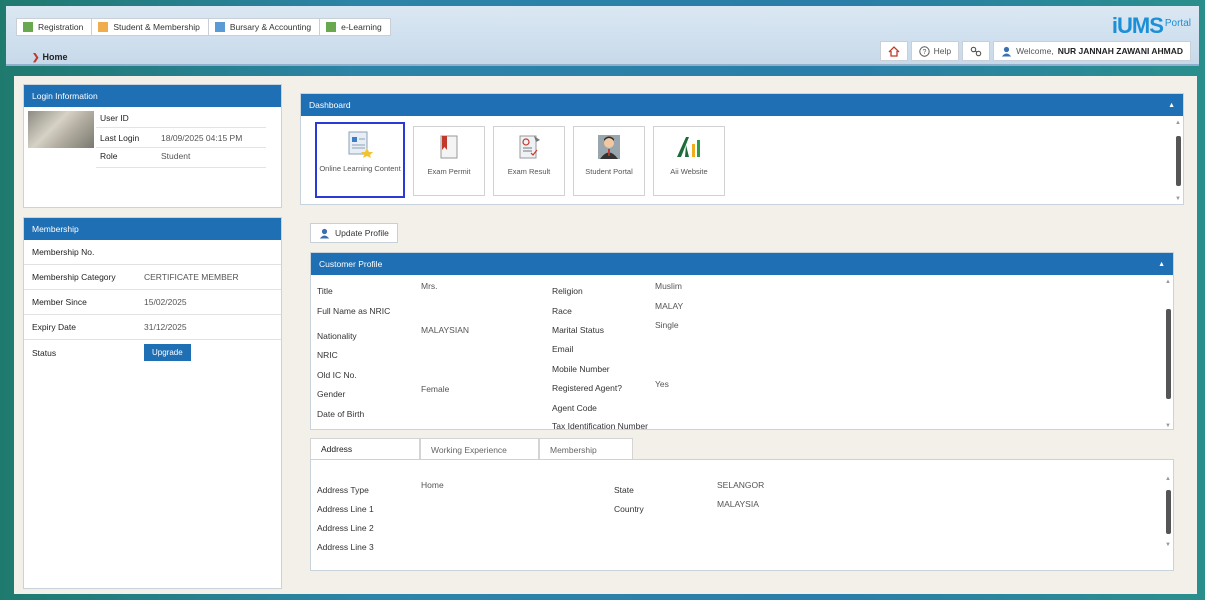  I want to click on country-label: Country, so click(629, 509).